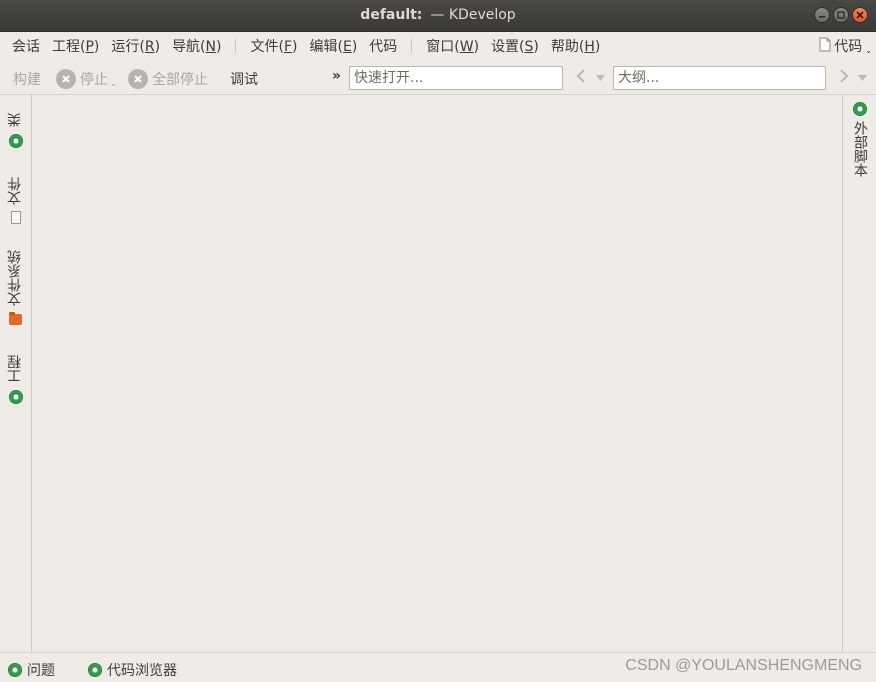 The image size is (876, 682). Describe the element at coordinates (219, 47) in the screenshot. I see `menu-navigation-suffix: )` at that location.